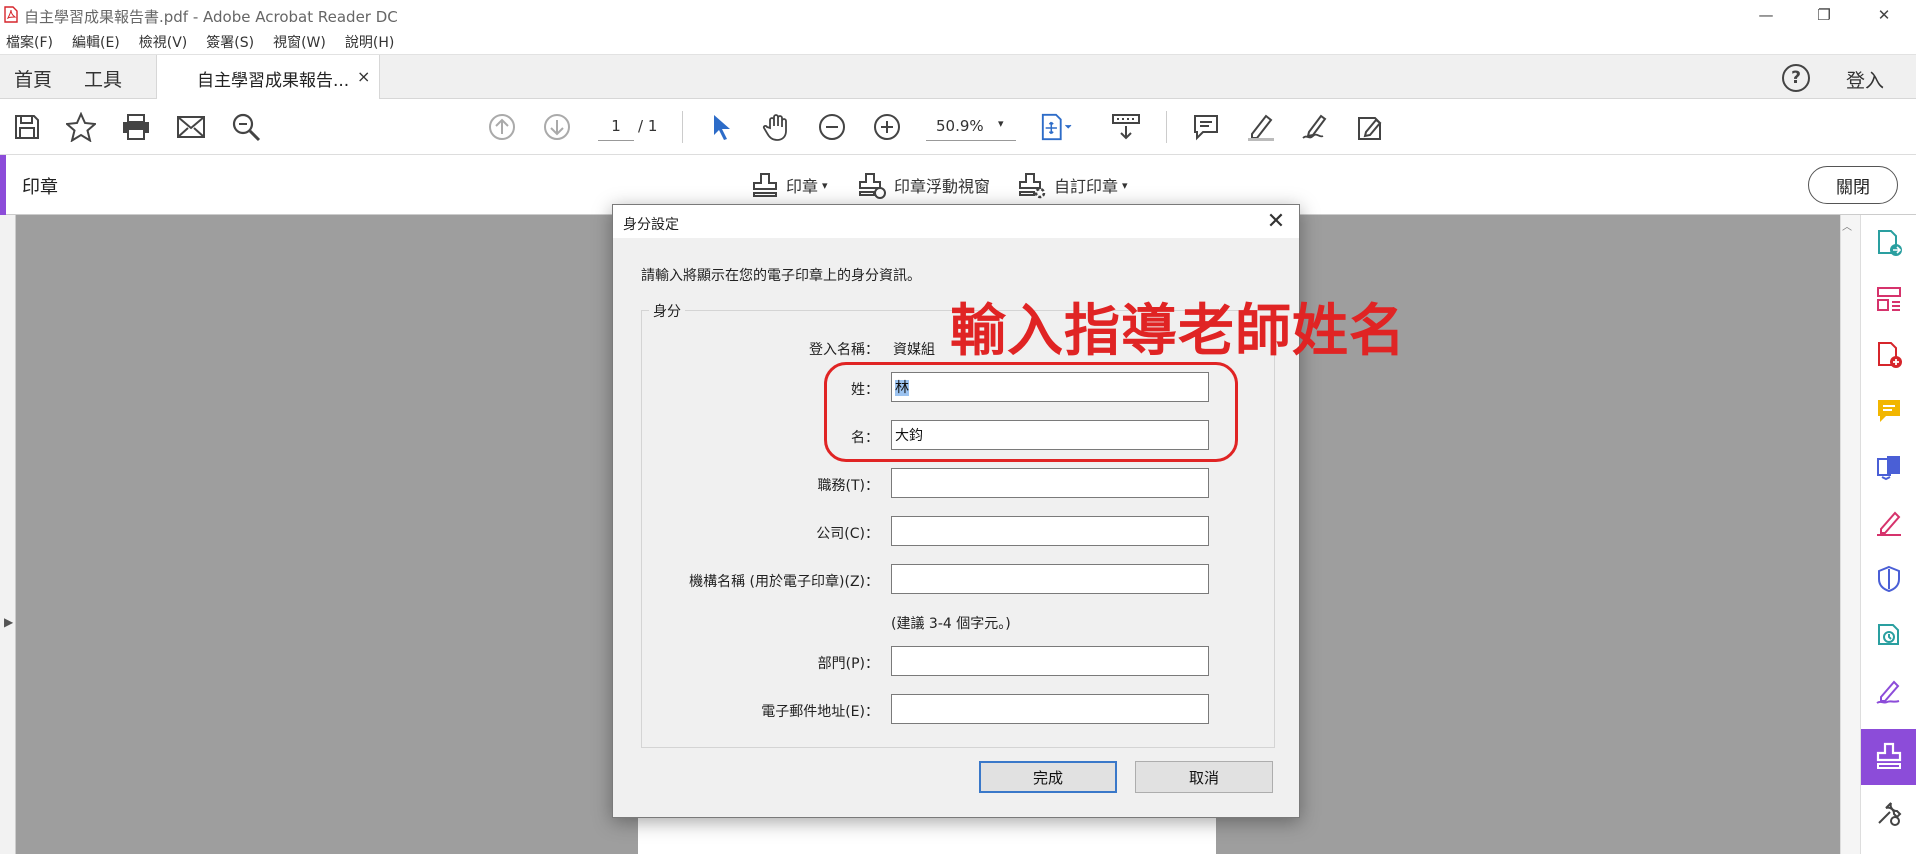  What do you see at coordinates (648, 126) in the screenshot?
I see `page-total: / 1` at bounding box center [648, 126].